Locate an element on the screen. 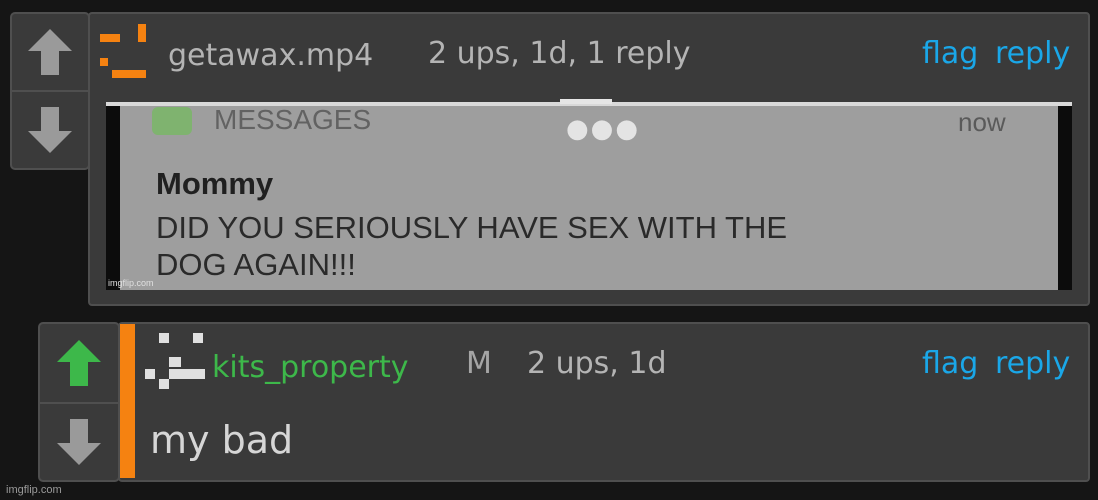 This screenshot has height=500, width=1098. mod-badge: M is located at coordinates (479, 363).